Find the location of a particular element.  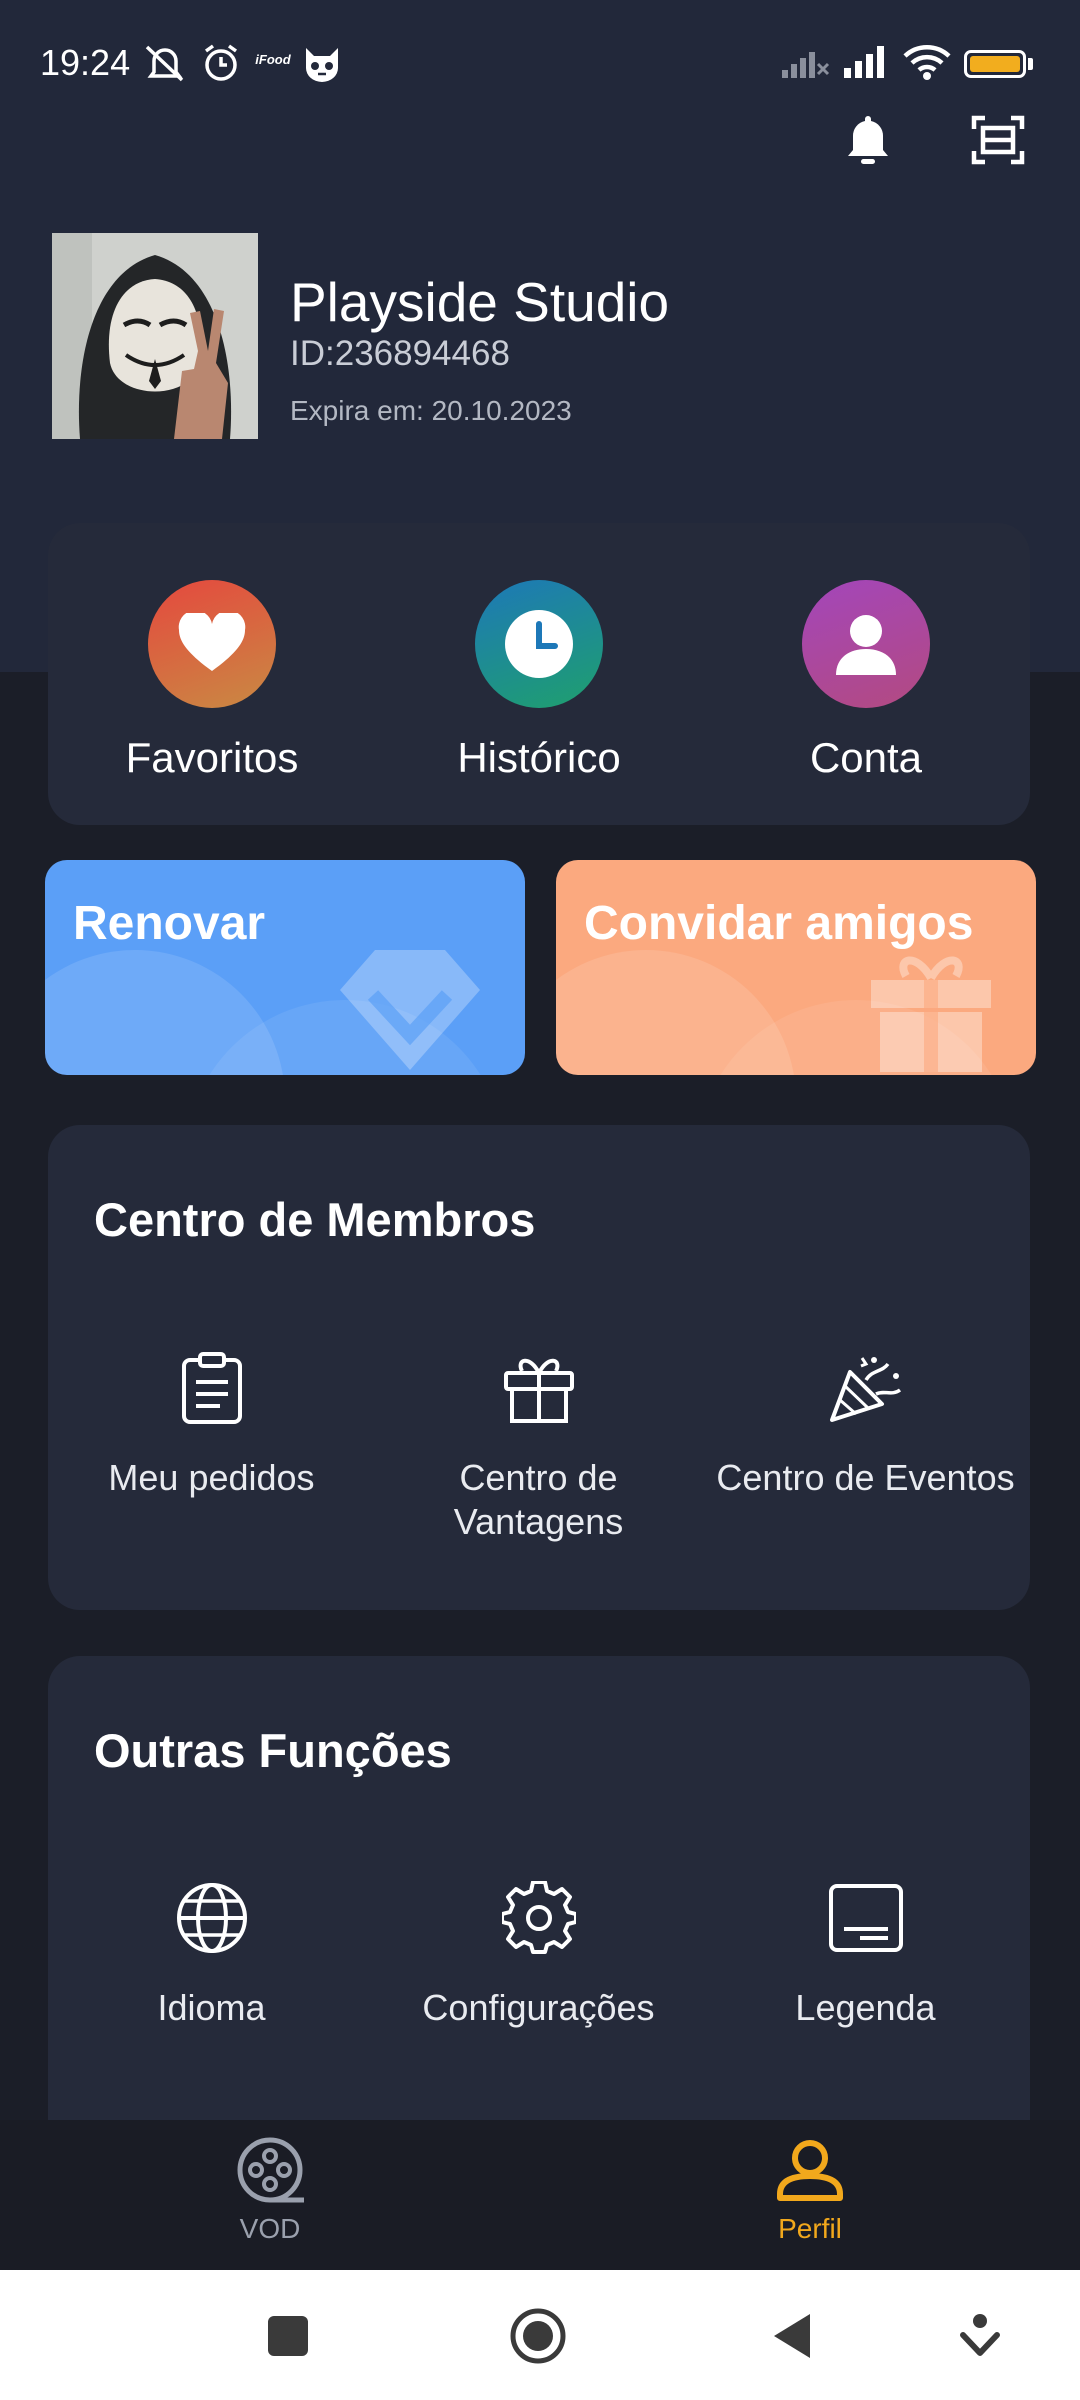

subtitles-icon-wrap is located at coordinates (865, 1918).